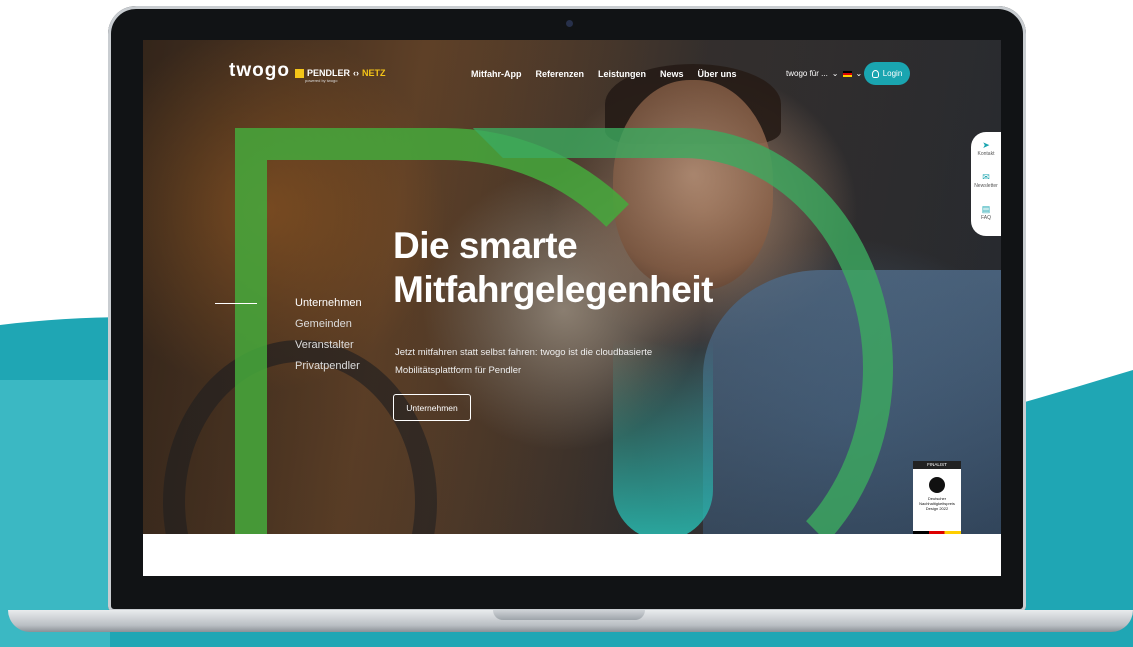  What do you see at coordinates (622, 74) in the screenshot?
I see `menu-item-leistungen: Leistungen` at bounding box center [622, 74].